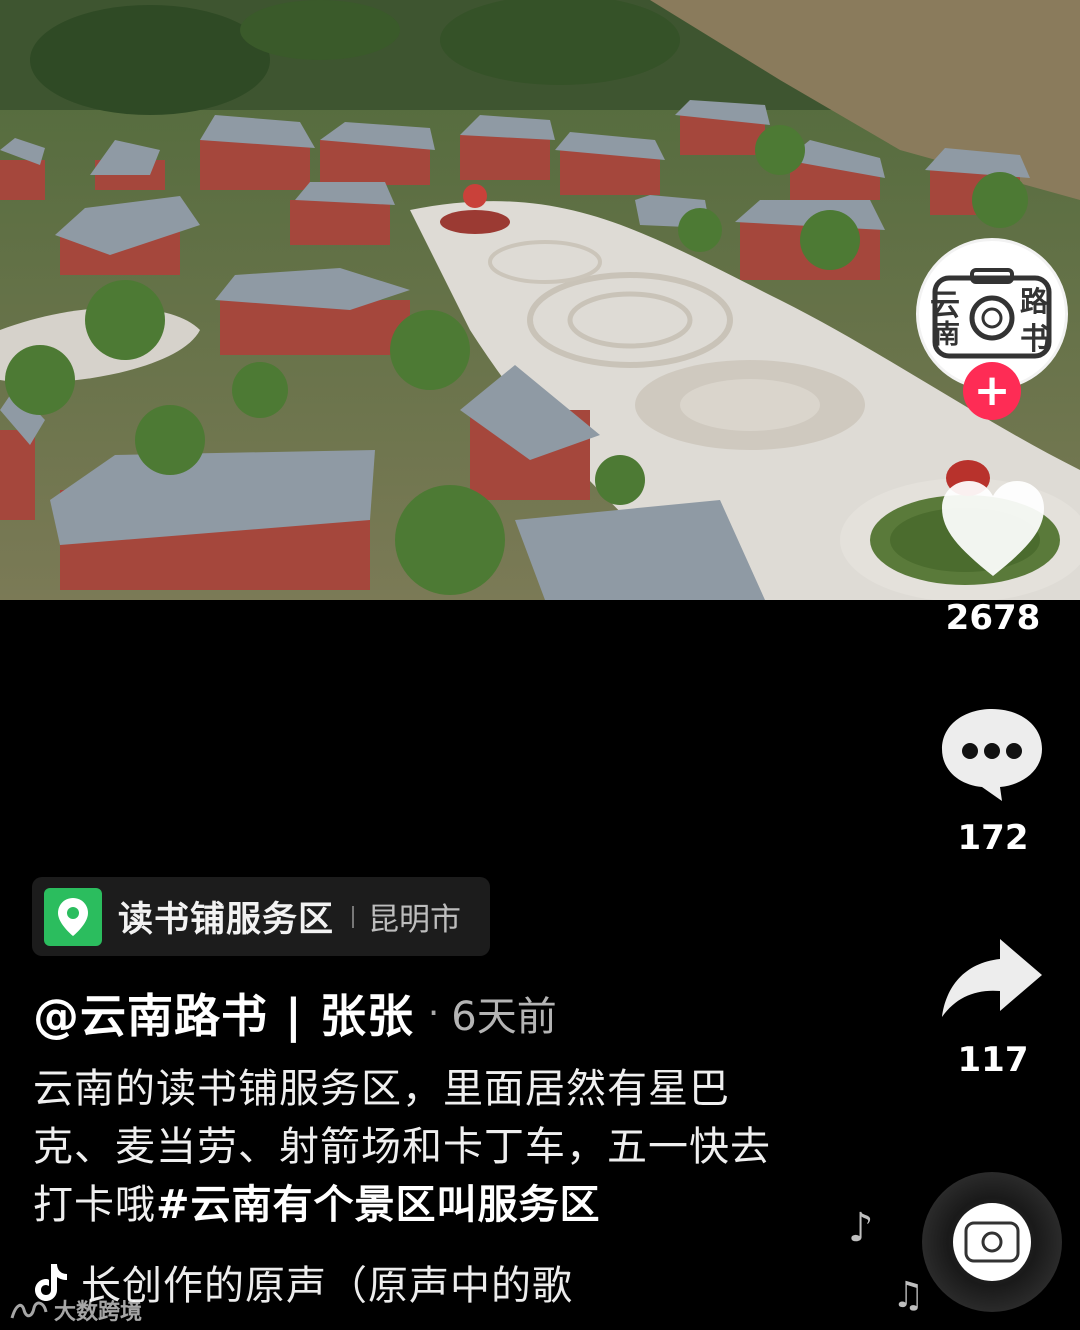  I want to click on like-button, so click(993, 530).